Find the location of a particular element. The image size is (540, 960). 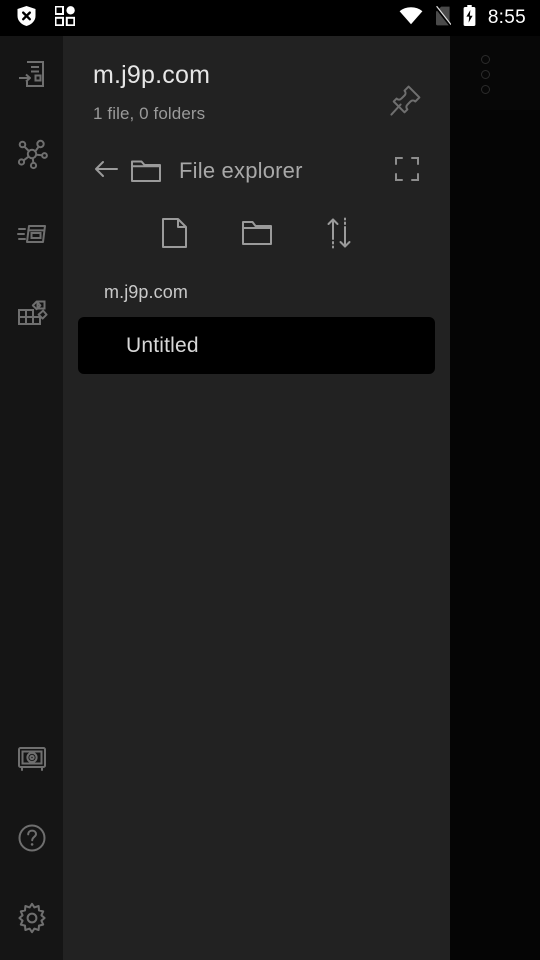

status-bar-left-icons is located at coordinates (38, 18).